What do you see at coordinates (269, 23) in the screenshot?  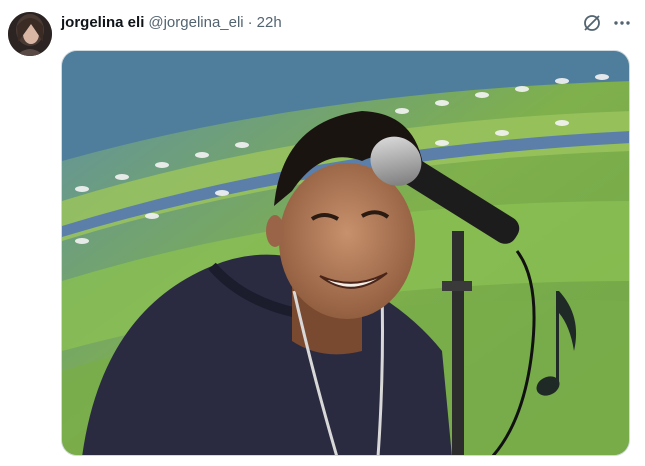 I see `tweet-timestamp: 22h` at bounding box center [269, 23].